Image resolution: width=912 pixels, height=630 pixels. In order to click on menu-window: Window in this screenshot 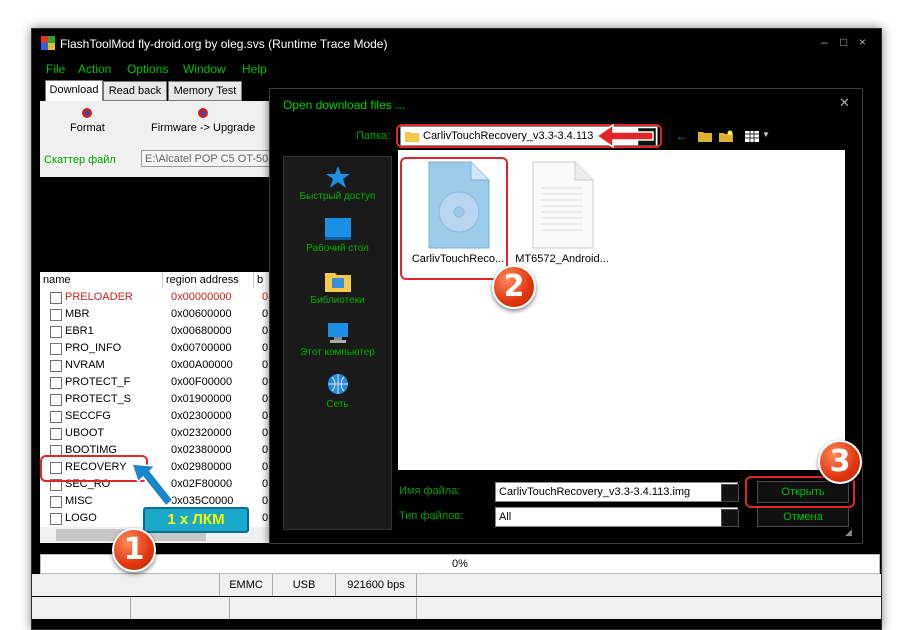, I will do `click(204, 69)`.